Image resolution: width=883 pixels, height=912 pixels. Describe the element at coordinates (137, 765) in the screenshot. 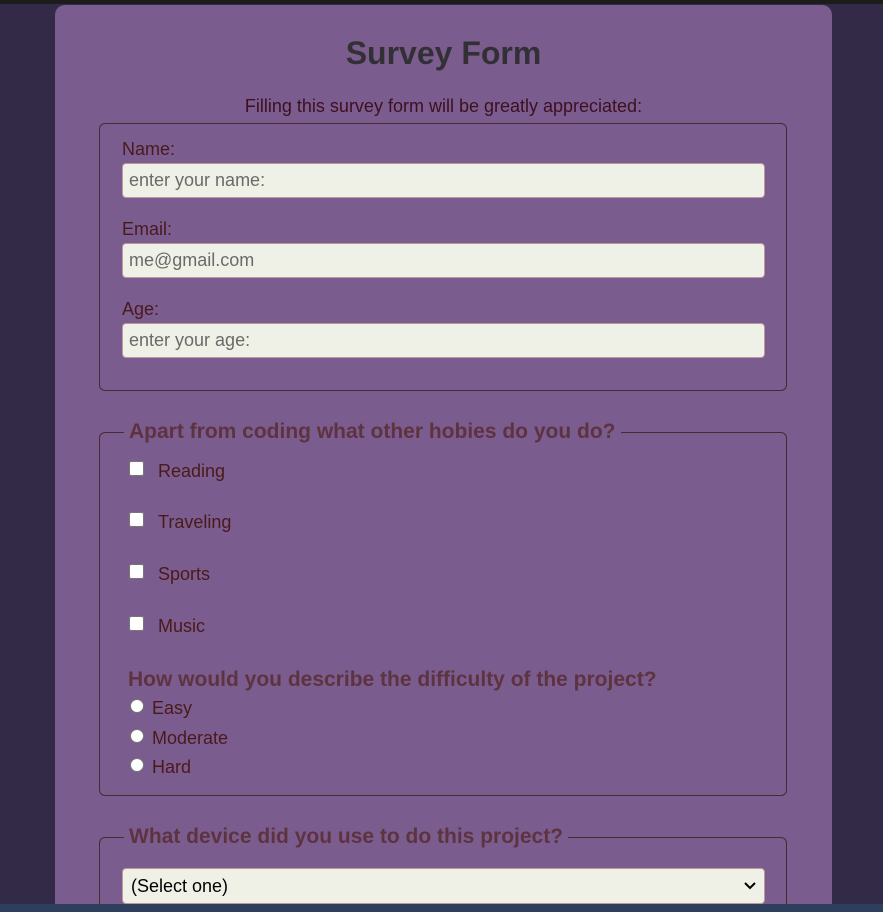

I see `radio-hard` at that location.